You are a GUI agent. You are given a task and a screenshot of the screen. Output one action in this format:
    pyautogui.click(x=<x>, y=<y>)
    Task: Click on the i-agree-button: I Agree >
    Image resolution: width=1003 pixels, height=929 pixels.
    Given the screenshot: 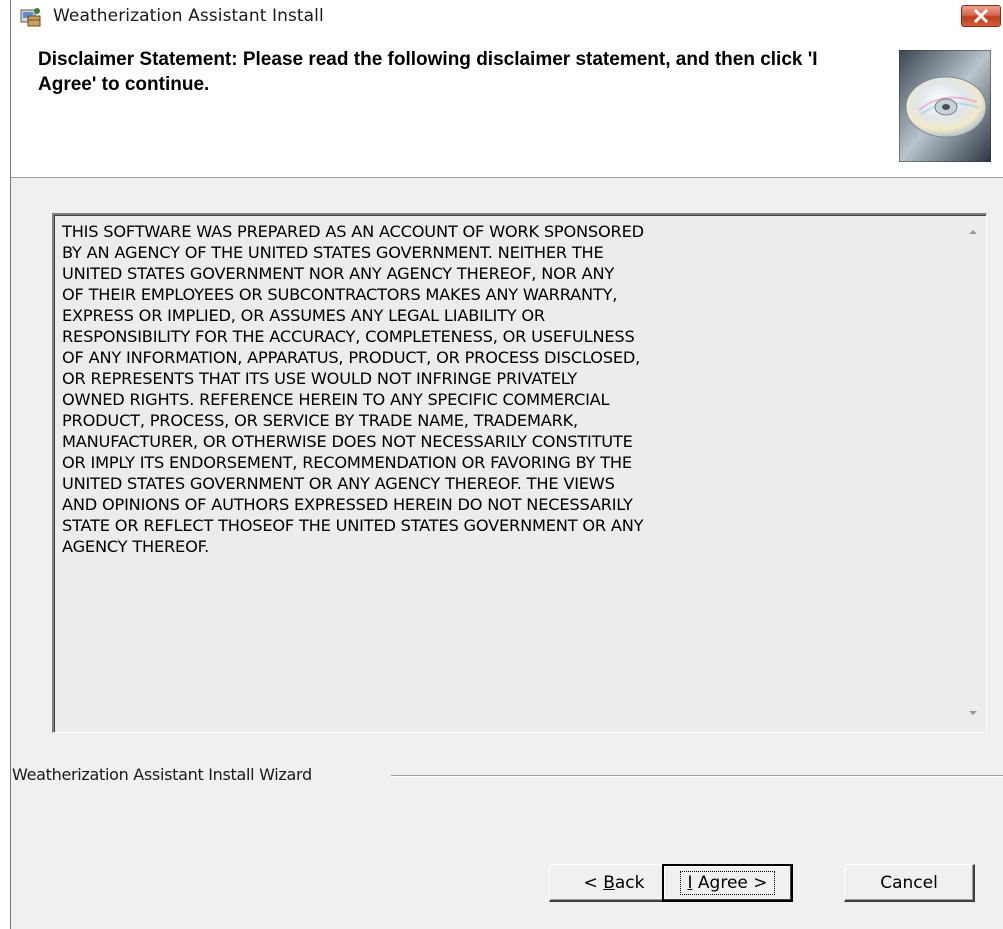 What is the action you would take?
    pyautogui.click(x=727, y=883)
    